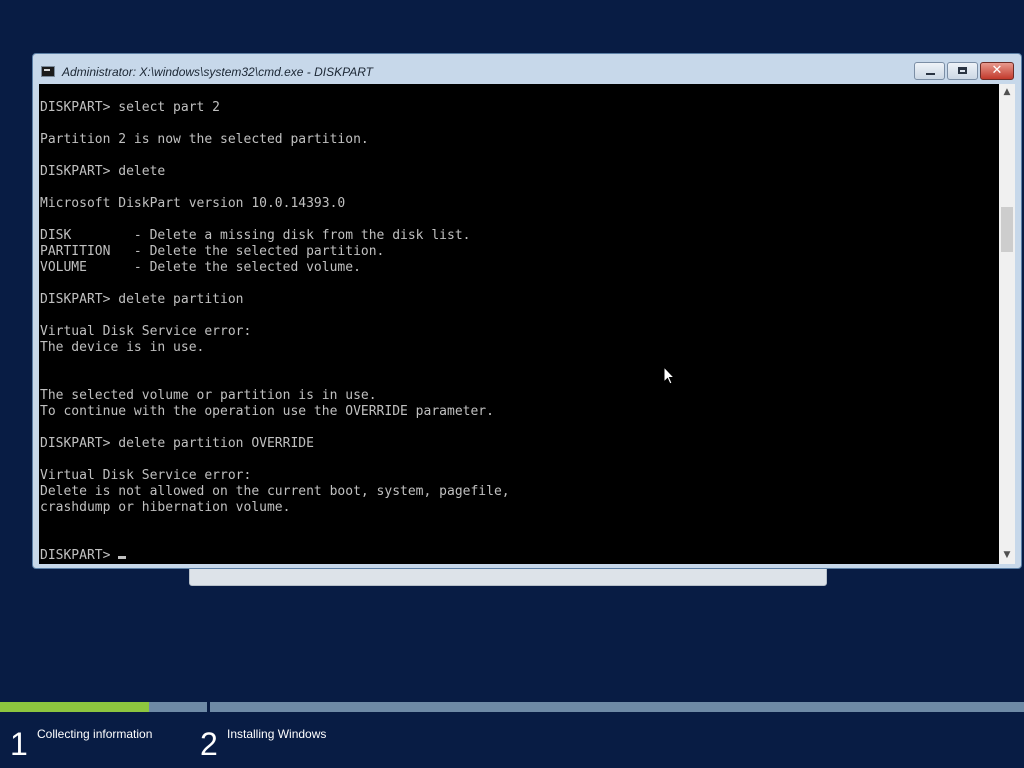 This screenshot has height=768, width=1024. Describe the element at coordinates (200, 267) in the screenshot. I see `console-line: VOLUME - Delete the selected volume.` at that location.